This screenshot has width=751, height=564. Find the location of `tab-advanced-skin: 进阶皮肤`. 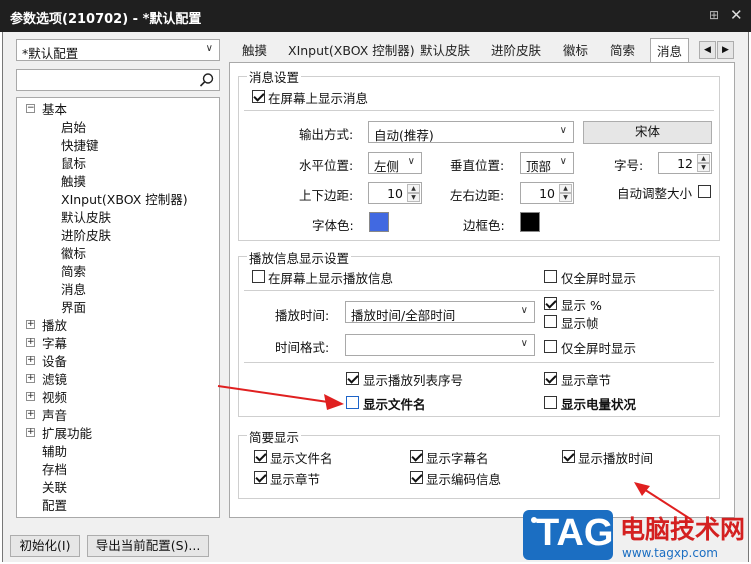

tab-advanced-skin: 进阶皮肤 is located at coordinates (516, 51).